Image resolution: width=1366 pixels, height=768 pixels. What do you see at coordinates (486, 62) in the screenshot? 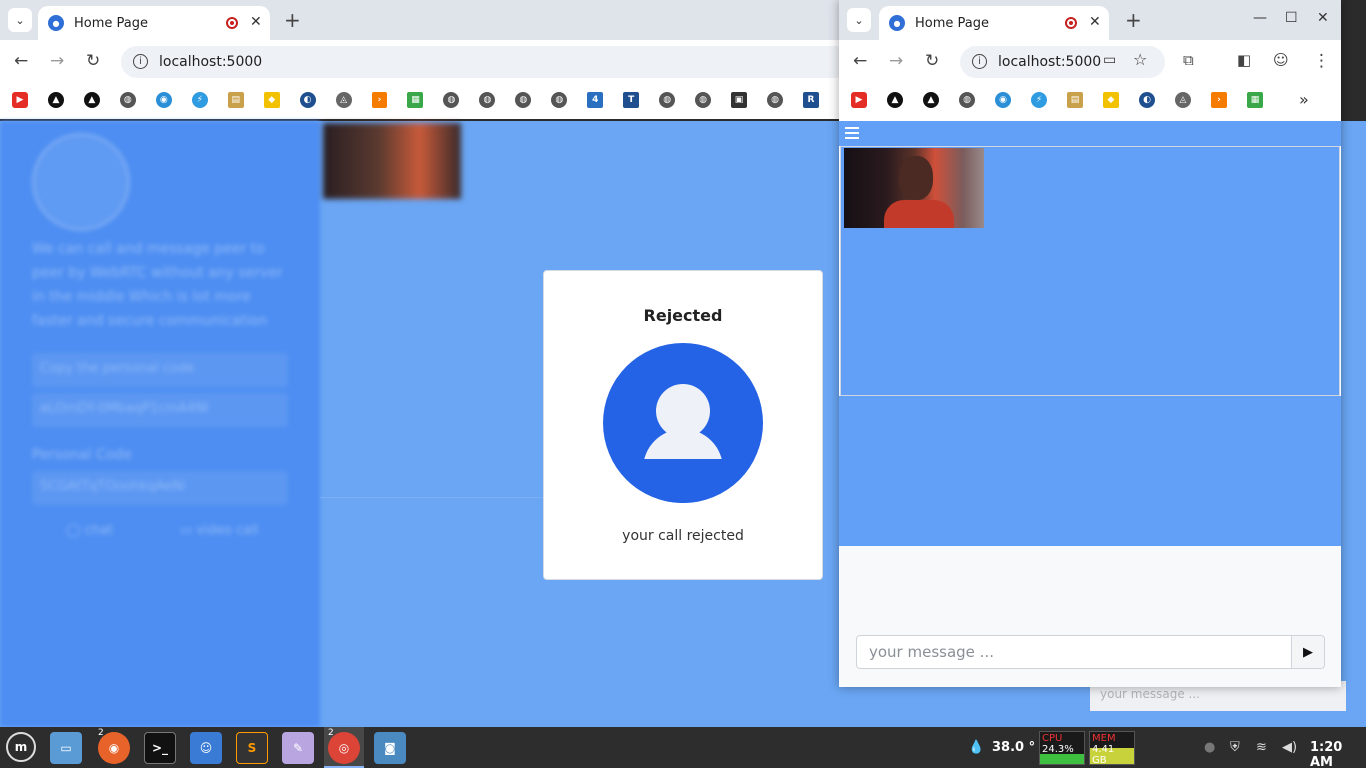
I see `left-address-bar: i localhost:5000` at bounding box center [486, 62].